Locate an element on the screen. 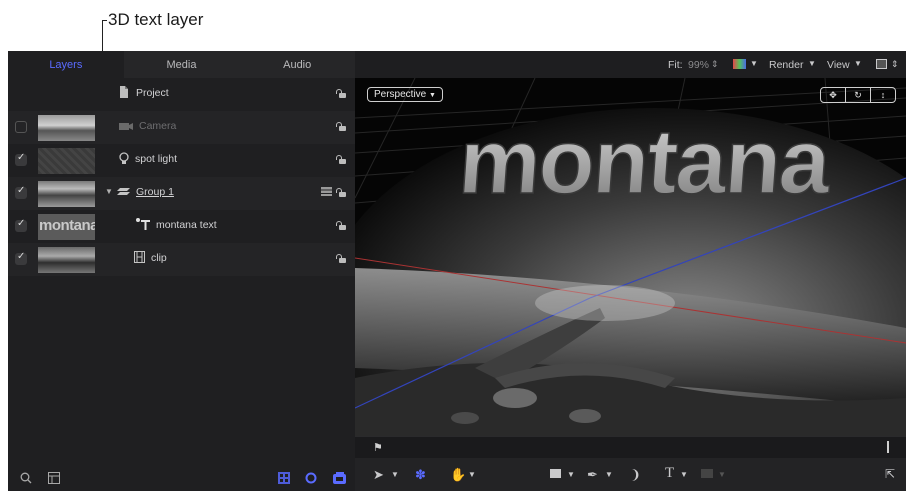 The width and height of the screenshot is (906, 491). layer-name: spot light is located at coordinates (156, 159).